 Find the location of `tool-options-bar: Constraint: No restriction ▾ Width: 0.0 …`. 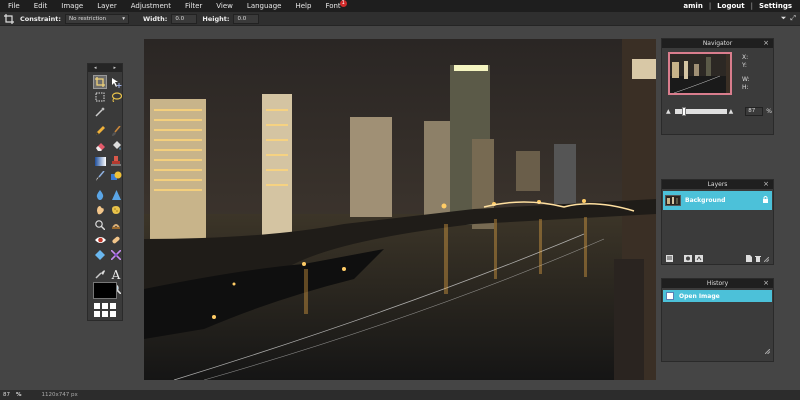

tool-options-bar: Constraint: No restriction ▾ Width: 0.0 … is located at coordinates (400, 19).